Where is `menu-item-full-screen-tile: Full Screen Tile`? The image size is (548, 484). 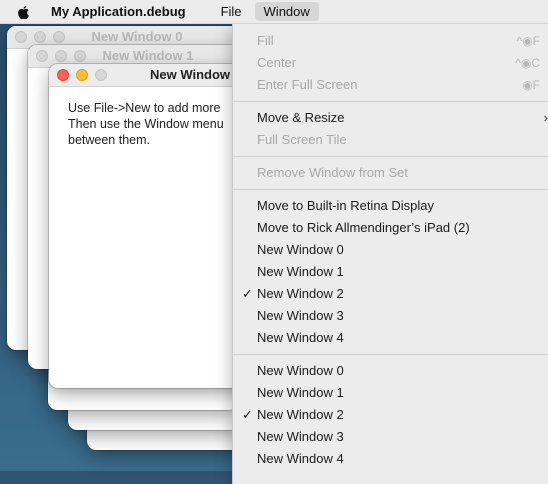 menu-item-full-screen-tile: Full Screen Tile is located at coordinates (390, 140).